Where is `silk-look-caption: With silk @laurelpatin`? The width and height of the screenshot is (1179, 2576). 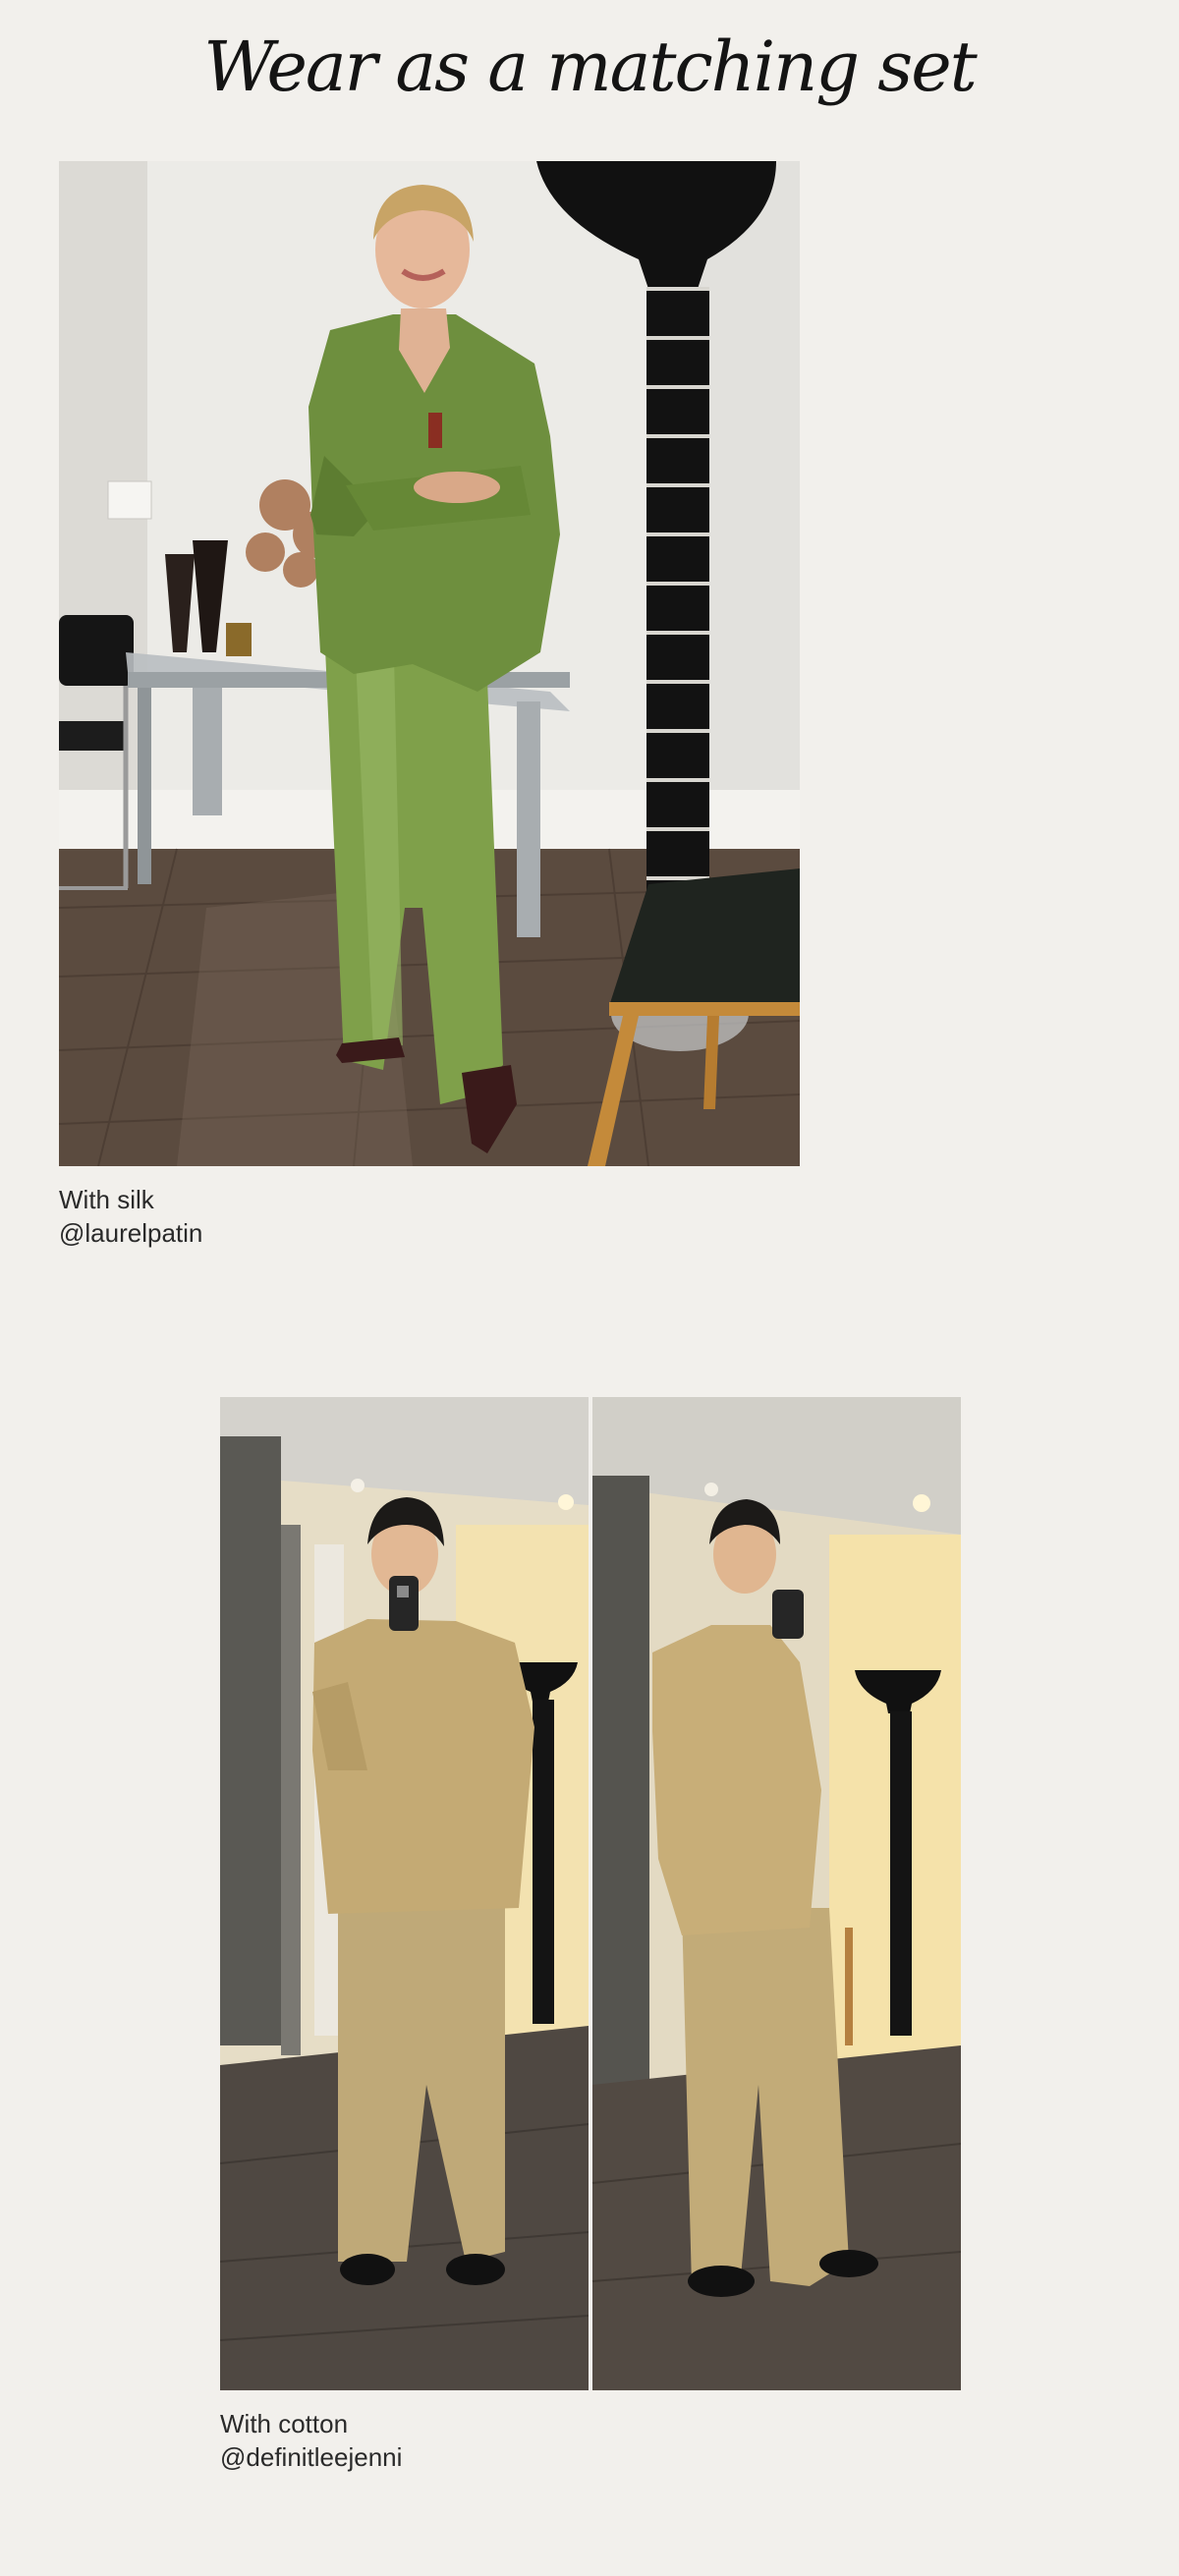
silk-look-caption: With silk @laurelpatin is located at coordinates (130, 1216).